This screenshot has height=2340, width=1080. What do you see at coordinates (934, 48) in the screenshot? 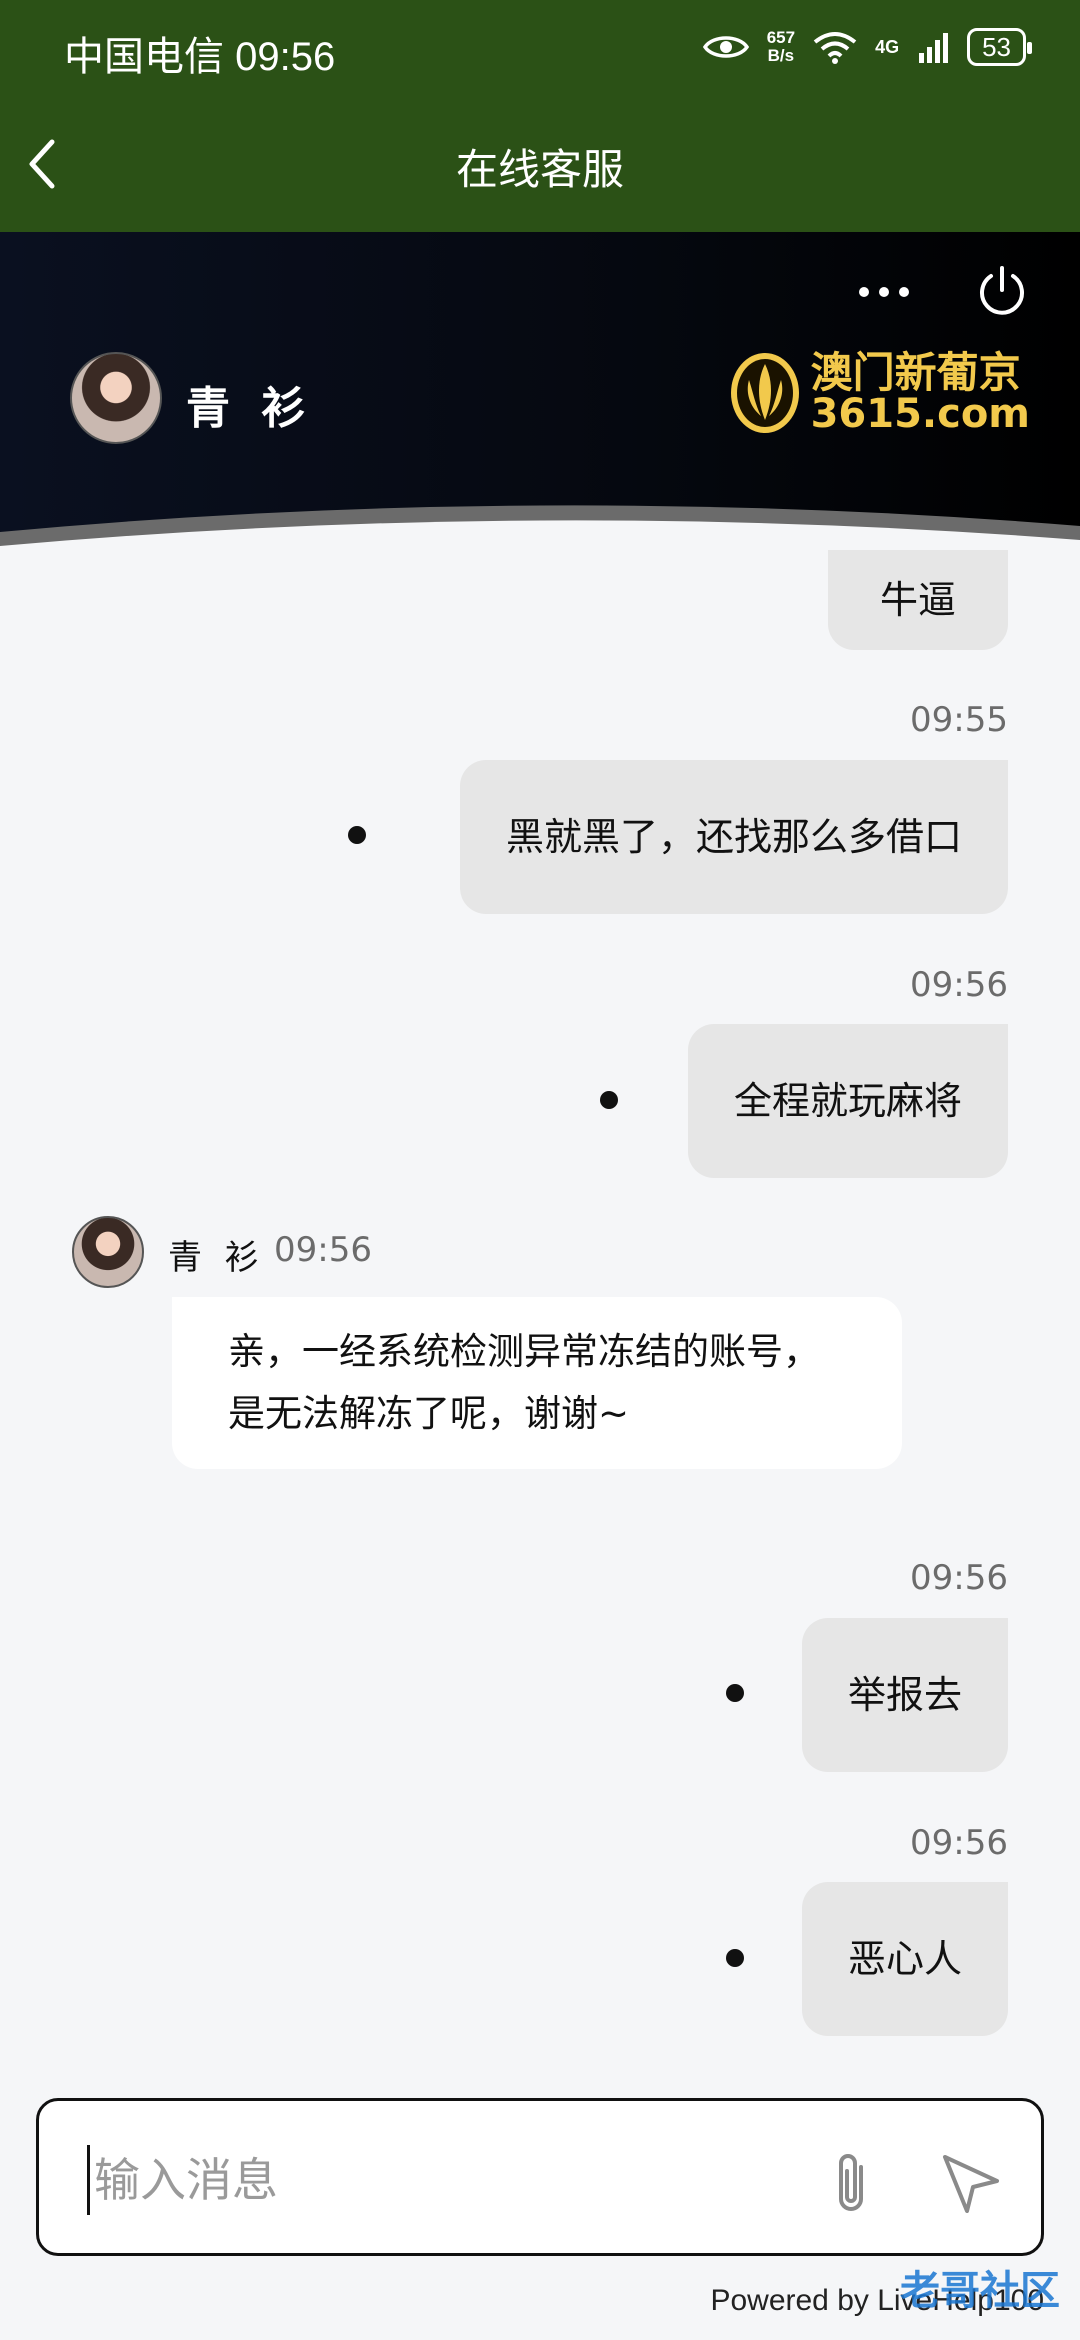
I see `signal-icon` at bounding box center [934, 48].